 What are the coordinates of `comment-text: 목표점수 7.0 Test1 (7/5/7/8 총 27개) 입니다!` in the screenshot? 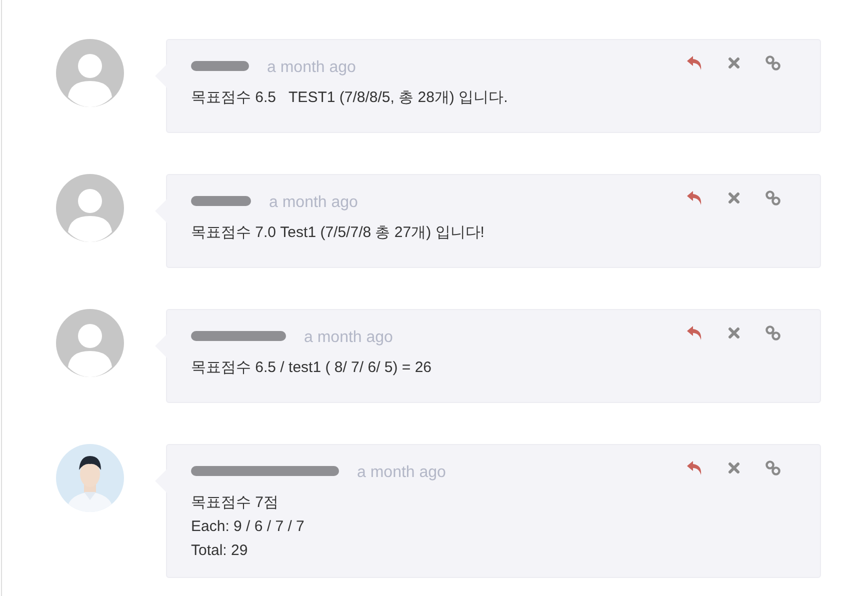 It's located at (338, 233).